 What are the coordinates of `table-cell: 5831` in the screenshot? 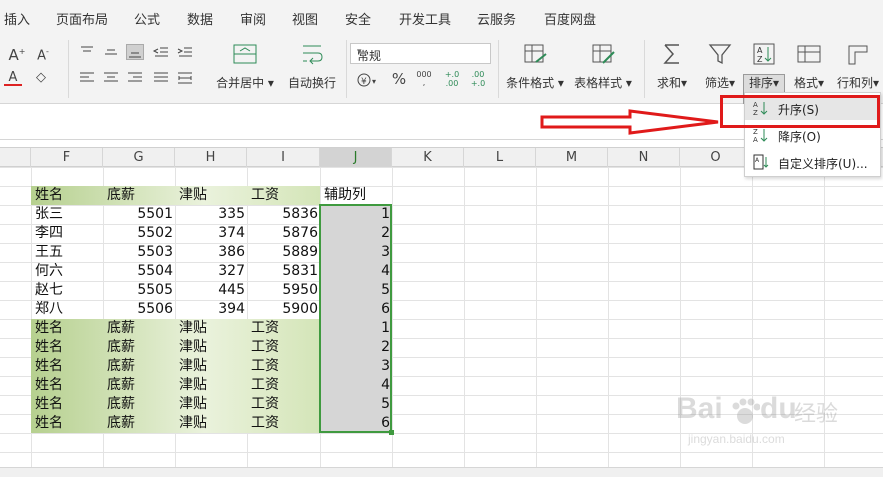 It's located at (283, 271).